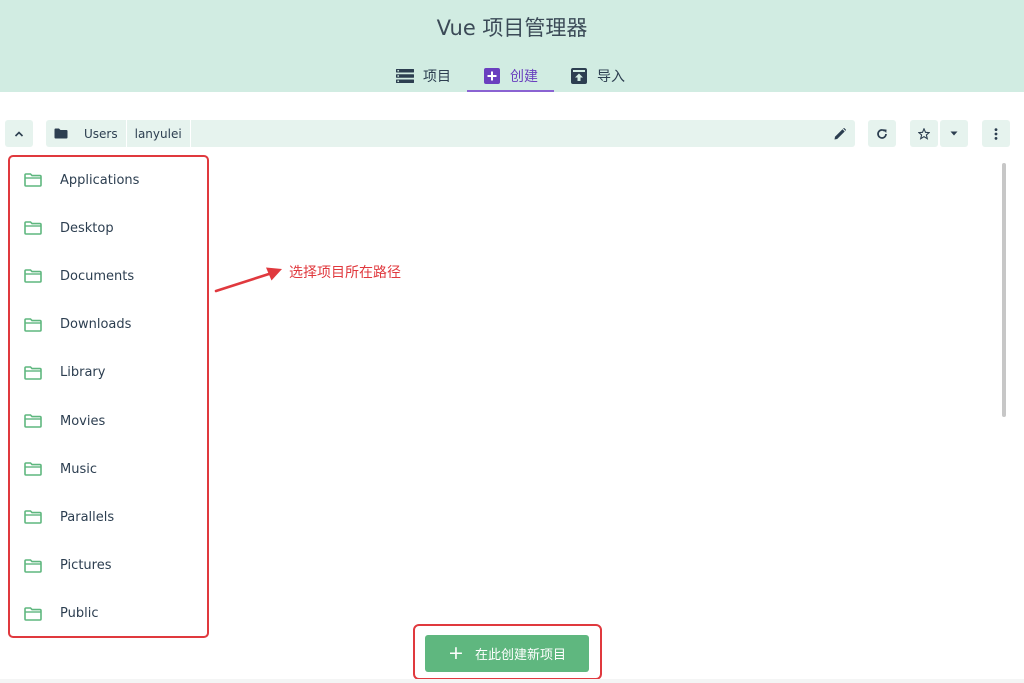  I want to click on folder-item: Library, so click(109, 373).